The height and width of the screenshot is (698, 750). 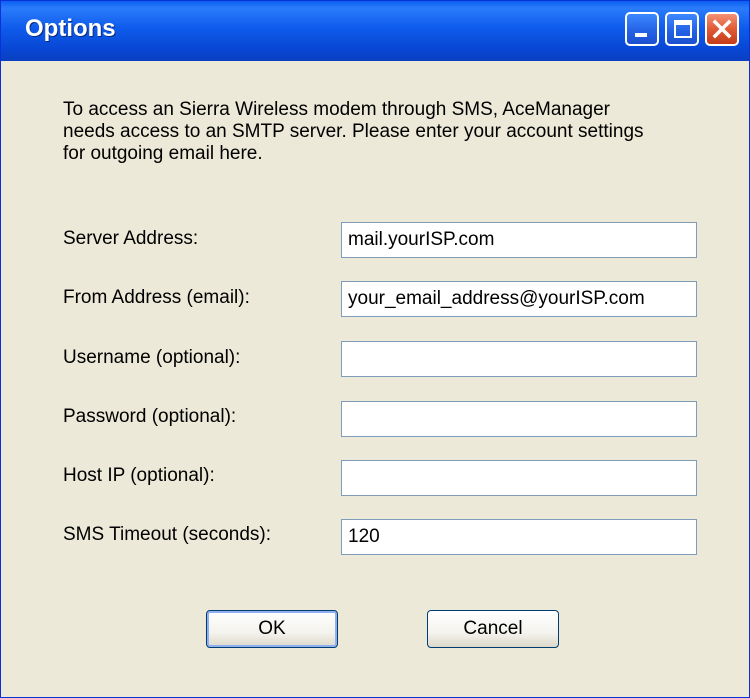 I want to click on server-address-input, so click(x=519, y=240).